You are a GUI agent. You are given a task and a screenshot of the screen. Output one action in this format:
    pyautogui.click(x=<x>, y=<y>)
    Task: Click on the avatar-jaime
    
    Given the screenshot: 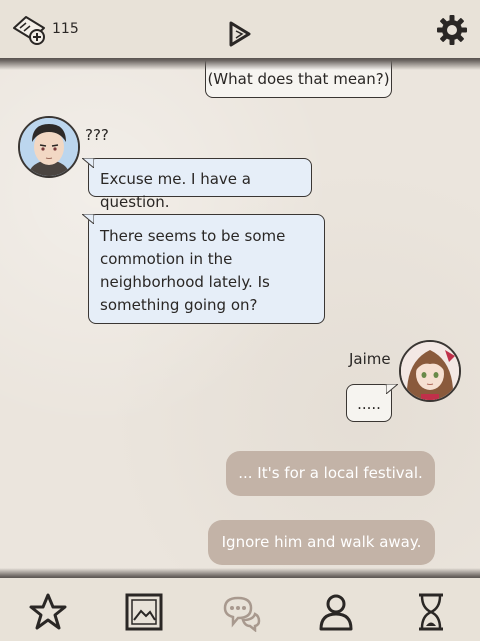 What is the action you would take?
    pyautogui.click(x=430, y=371)
    